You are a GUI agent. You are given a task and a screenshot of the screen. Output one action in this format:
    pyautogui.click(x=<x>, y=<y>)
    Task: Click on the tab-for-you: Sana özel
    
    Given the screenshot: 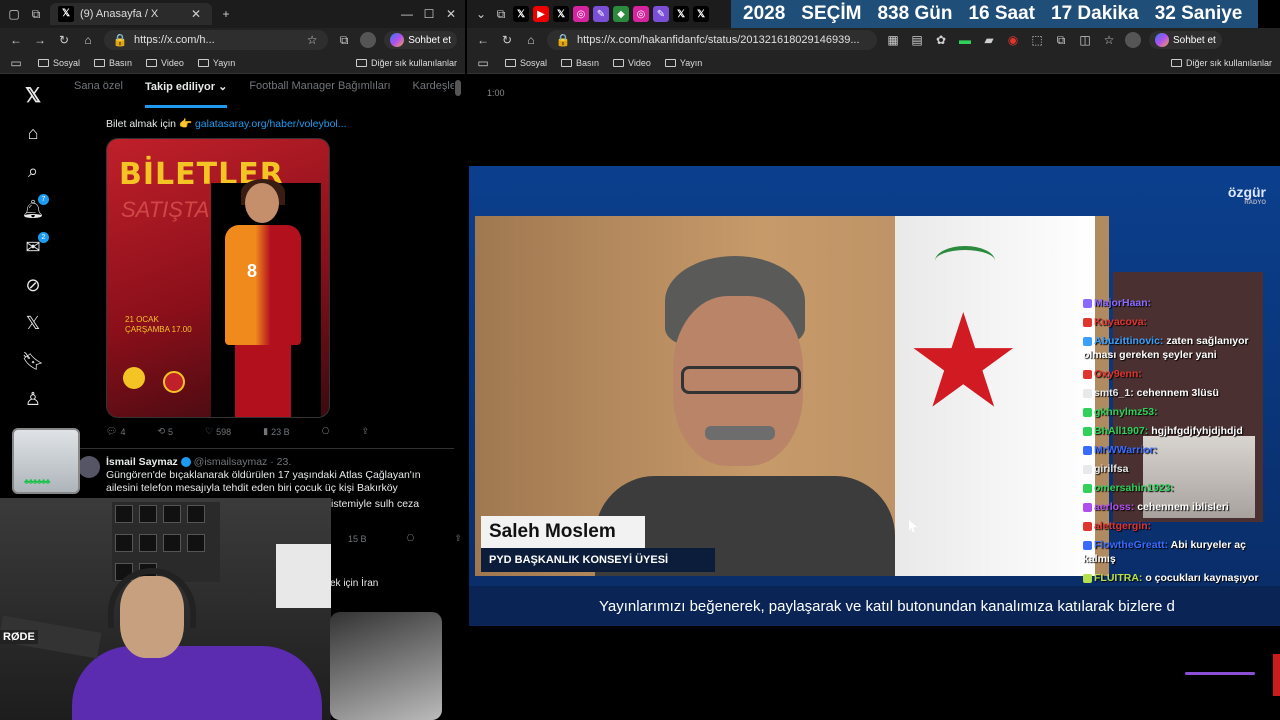 What is the action you would take?
    pyautogui.click(x=98, y=94)
    